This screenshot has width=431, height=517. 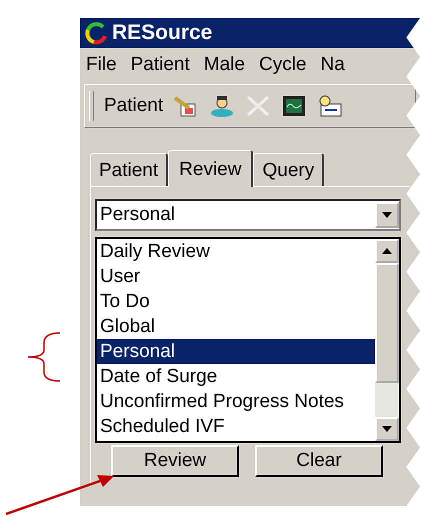 What do you see at coordinates (211, 168) in the screenshot?
I see `tab: Review` at bounding box center [211, 168].